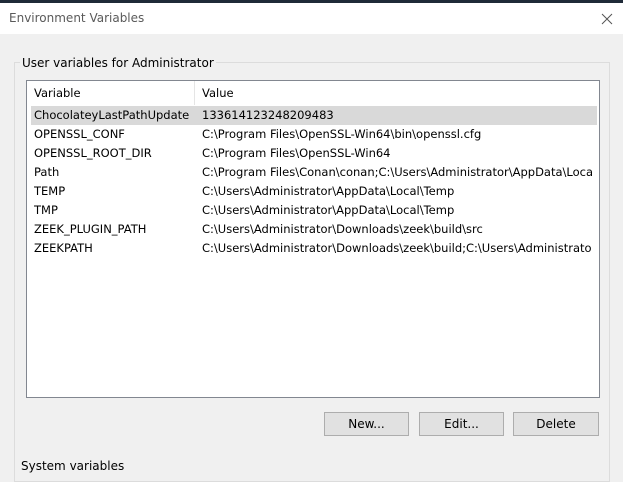 The height and width of the screenshot is (482, 623). I want to click on variable-name: ChocolateyLastPathUpdate, so click(112, 115).